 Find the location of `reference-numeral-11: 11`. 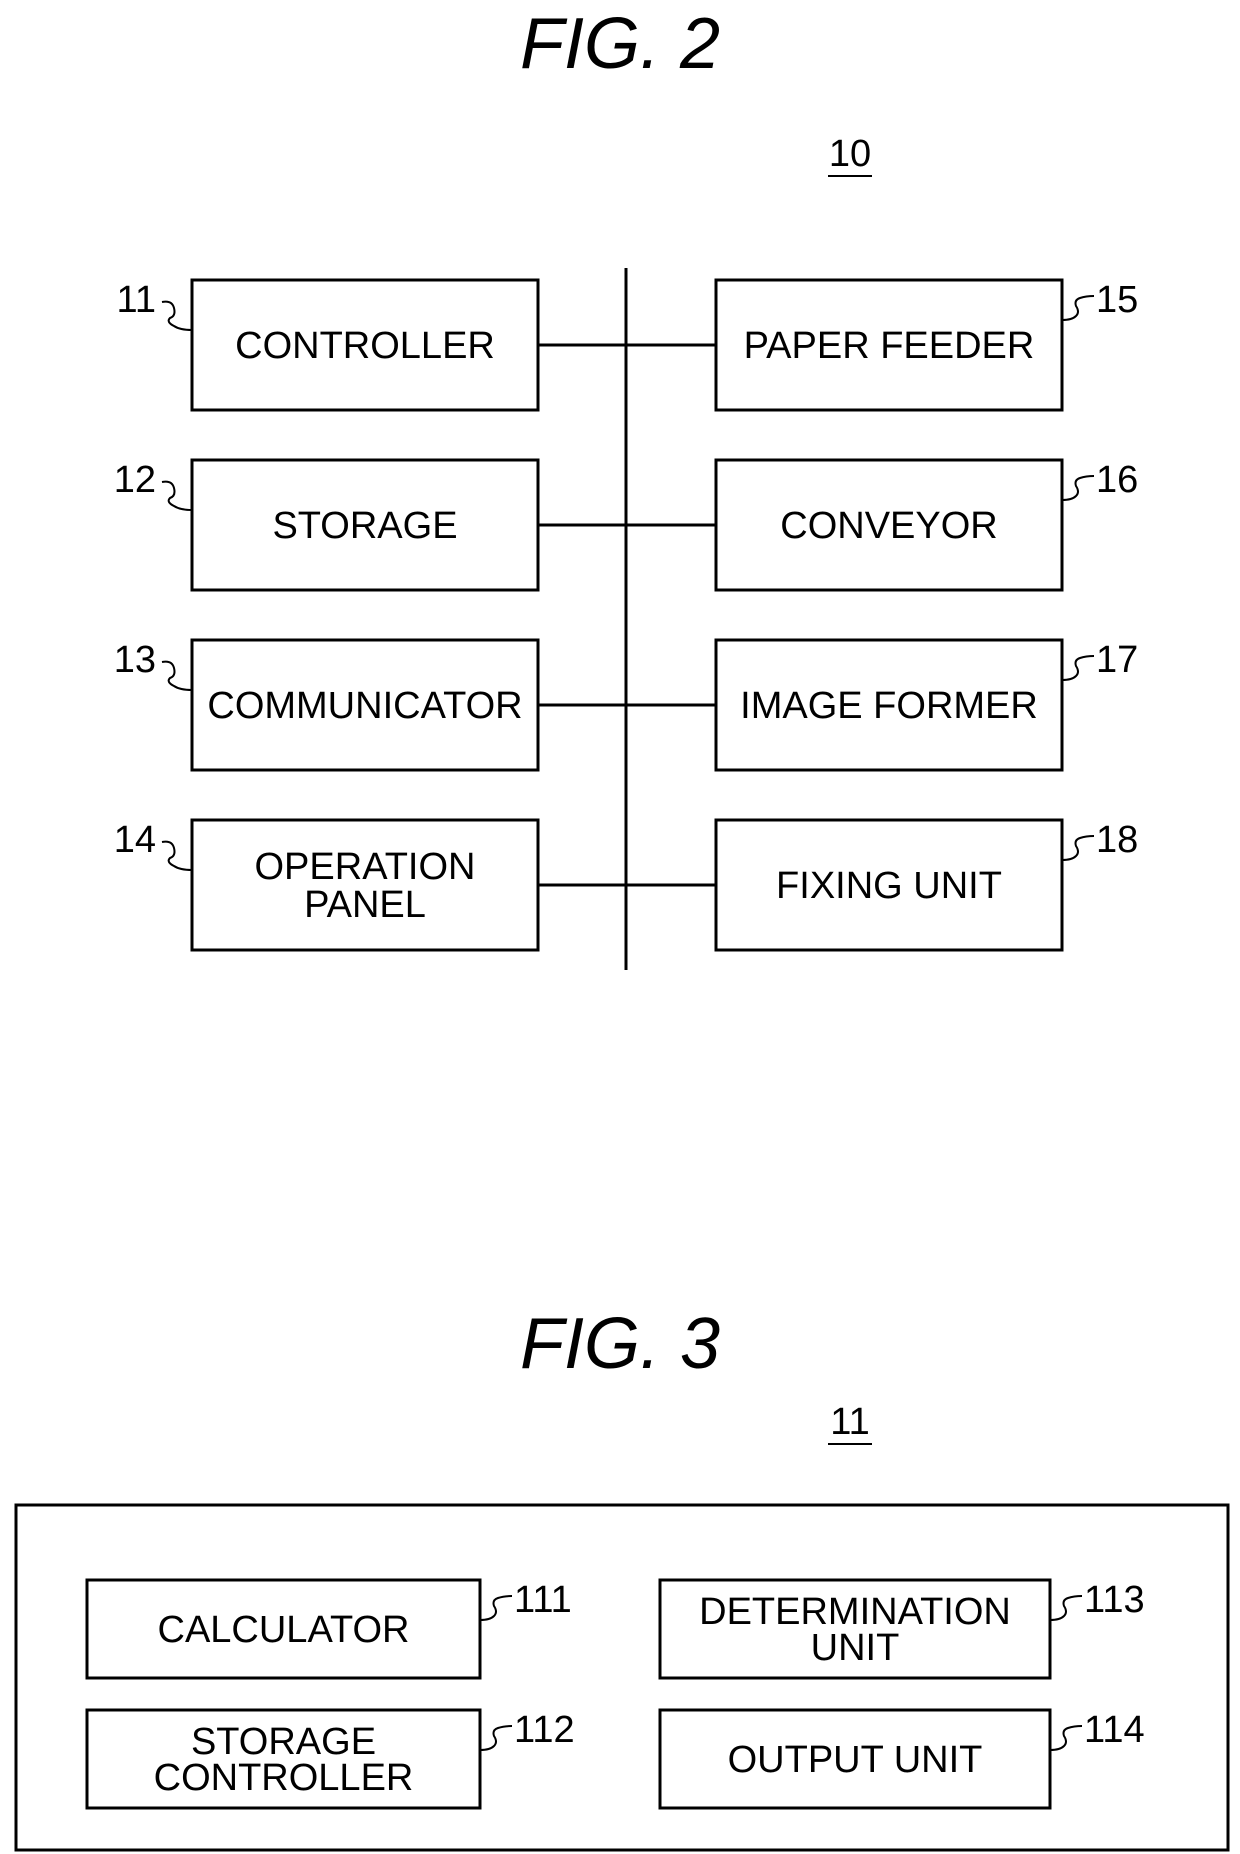

reference-numeral-11: 11 is located at coordinates (136, 300).